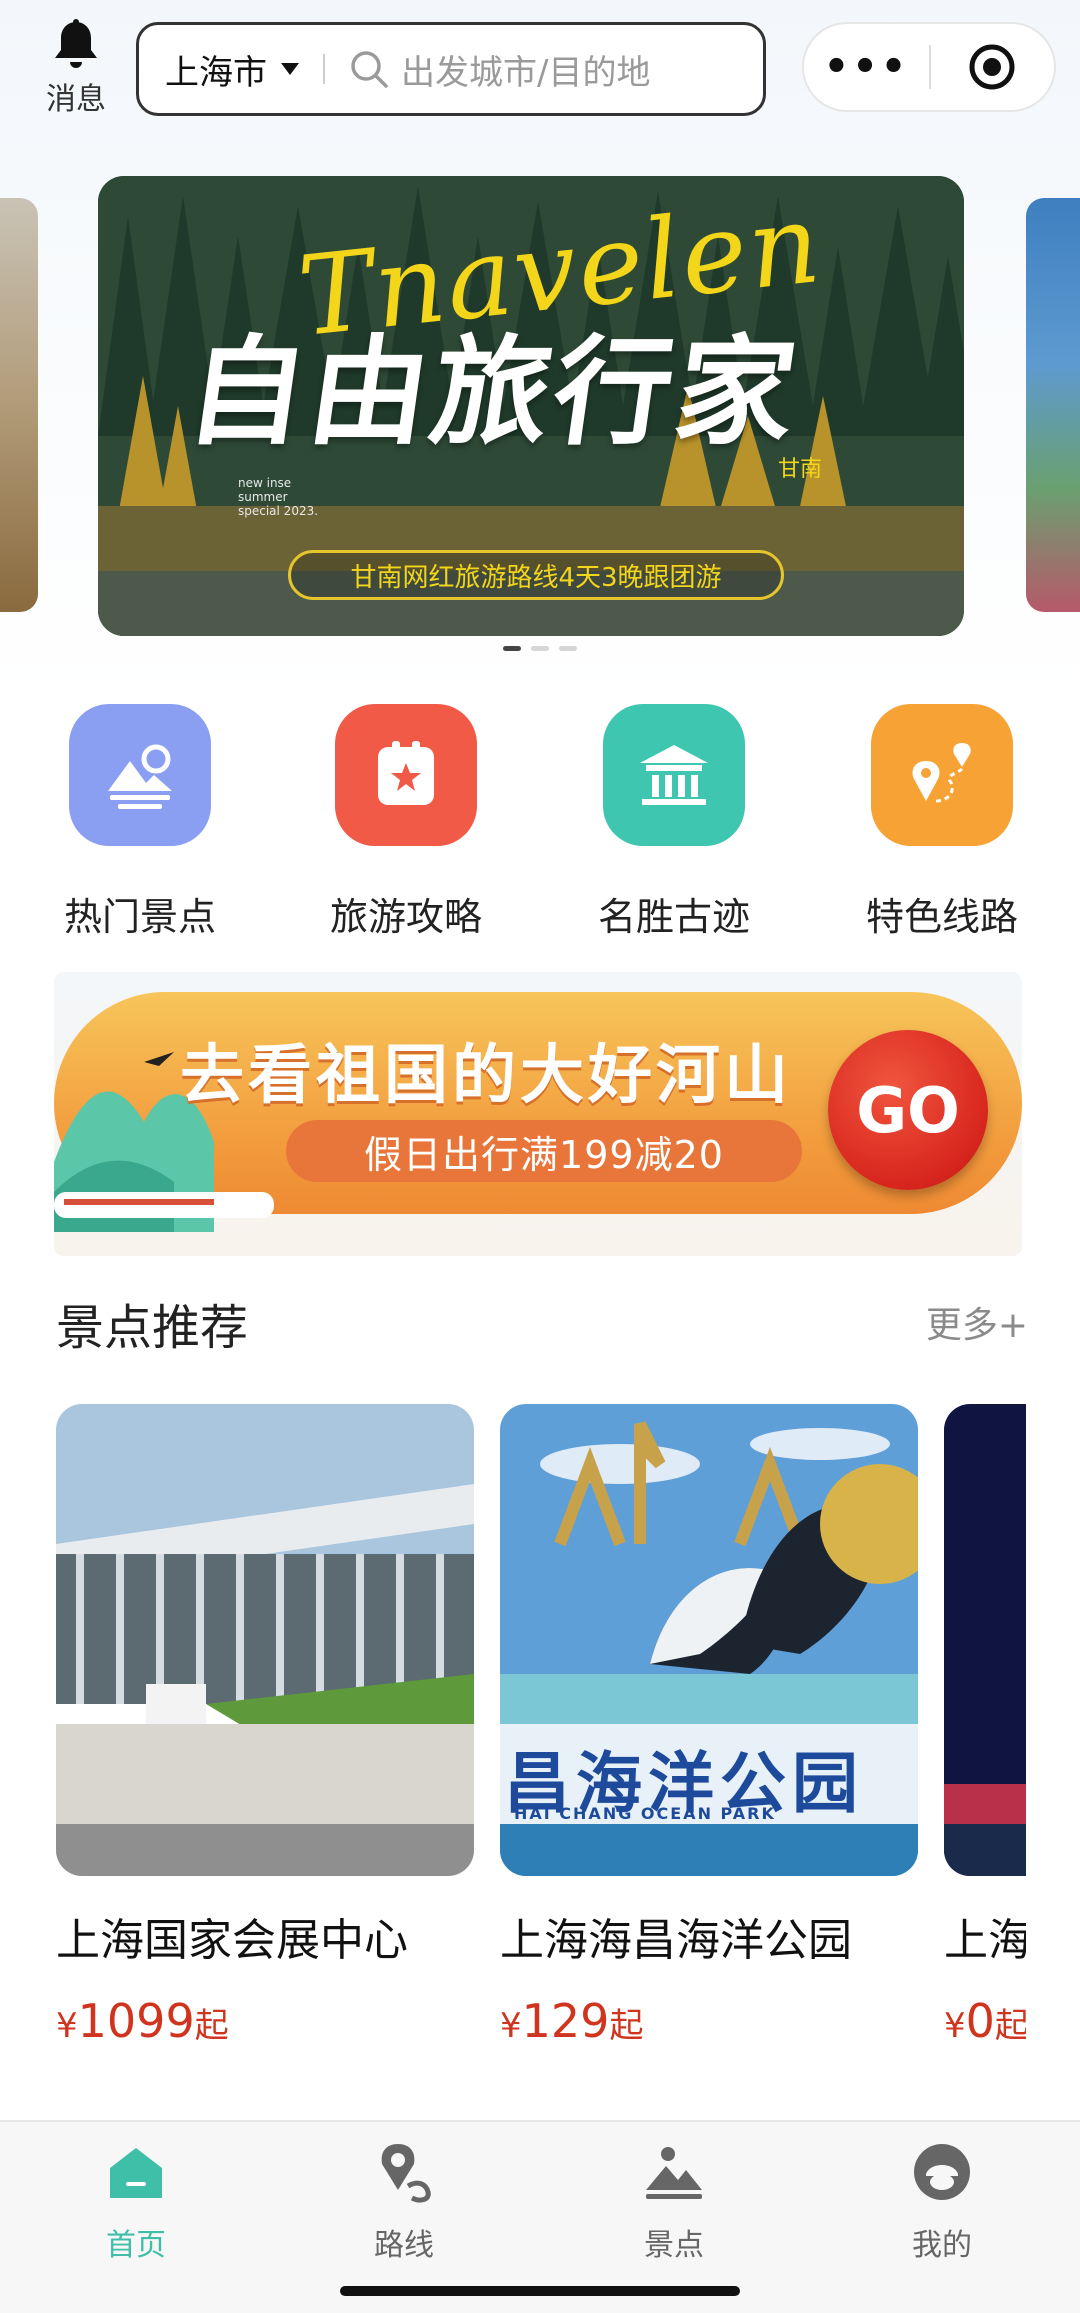 This screenshot has width=1080, height=2313. What do you see at coordinates (324, 69) in the screenshot?
I see `divider` at bounding box center [324, 69].